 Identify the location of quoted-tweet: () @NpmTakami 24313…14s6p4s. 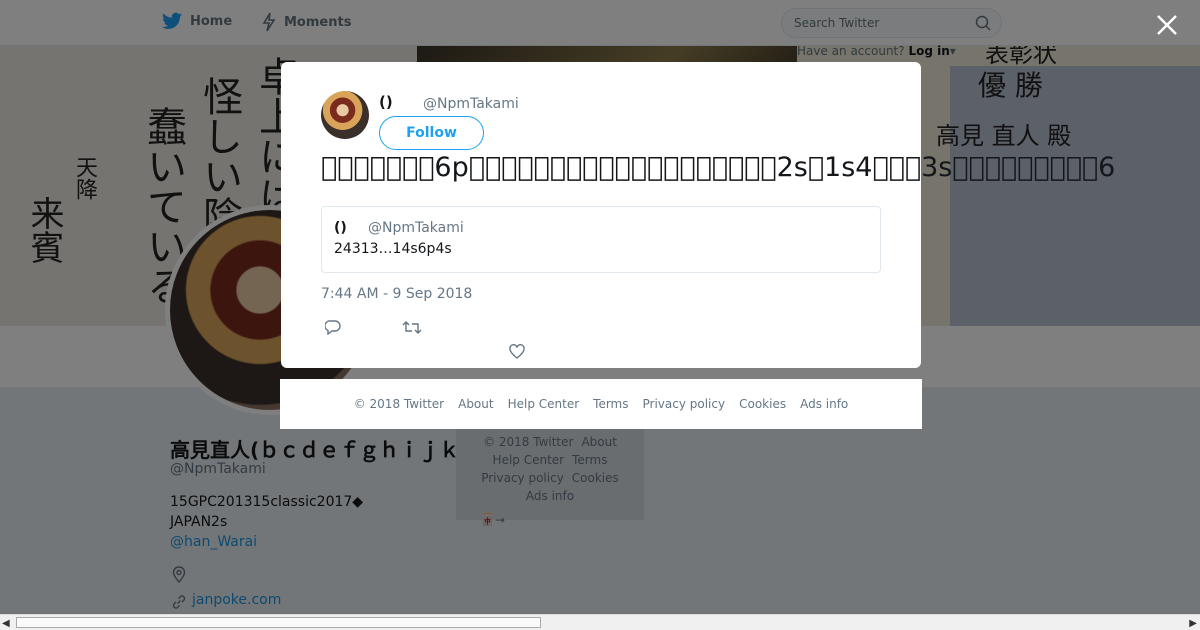
(601, 239).